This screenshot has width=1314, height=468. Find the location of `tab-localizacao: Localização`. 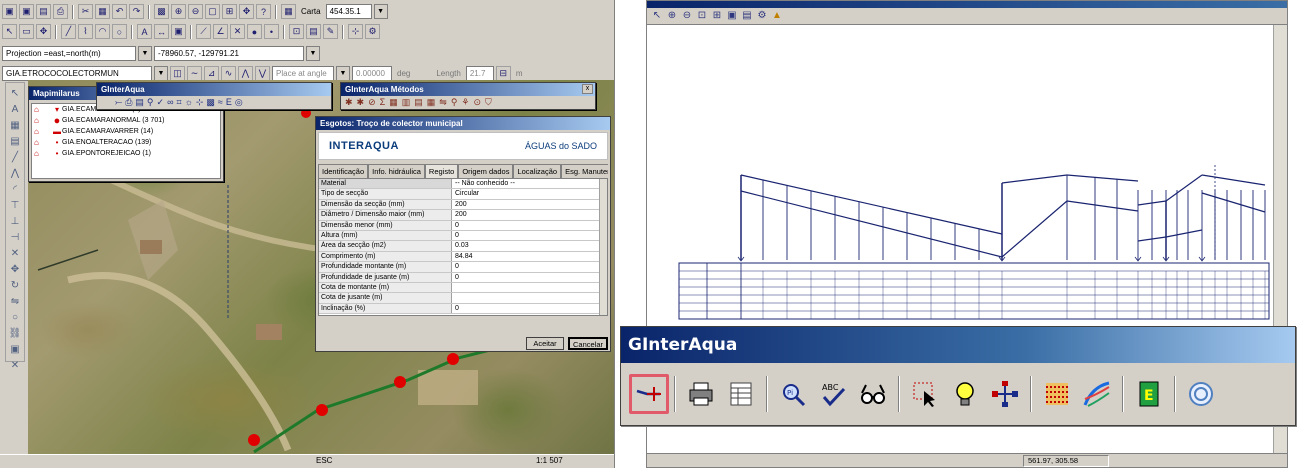

tab-localizacao: Localização is located at coordinates (537, 171).